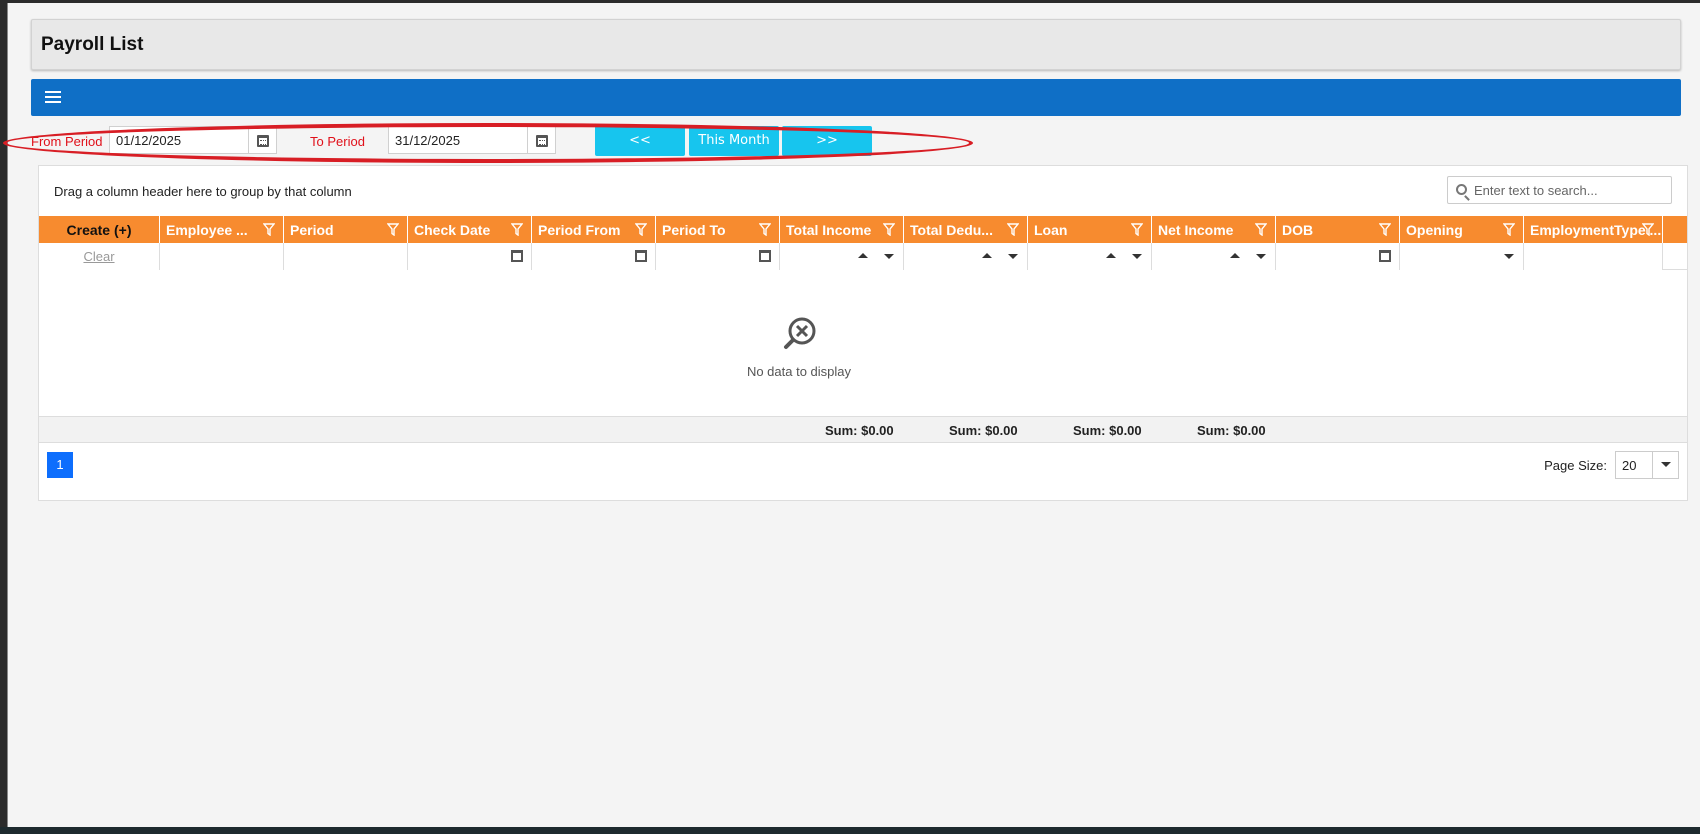  What do you see at coordinates (734, 141) in the screenshot?
I see `this-month-button: This Month` at bounding box center [734, 141].